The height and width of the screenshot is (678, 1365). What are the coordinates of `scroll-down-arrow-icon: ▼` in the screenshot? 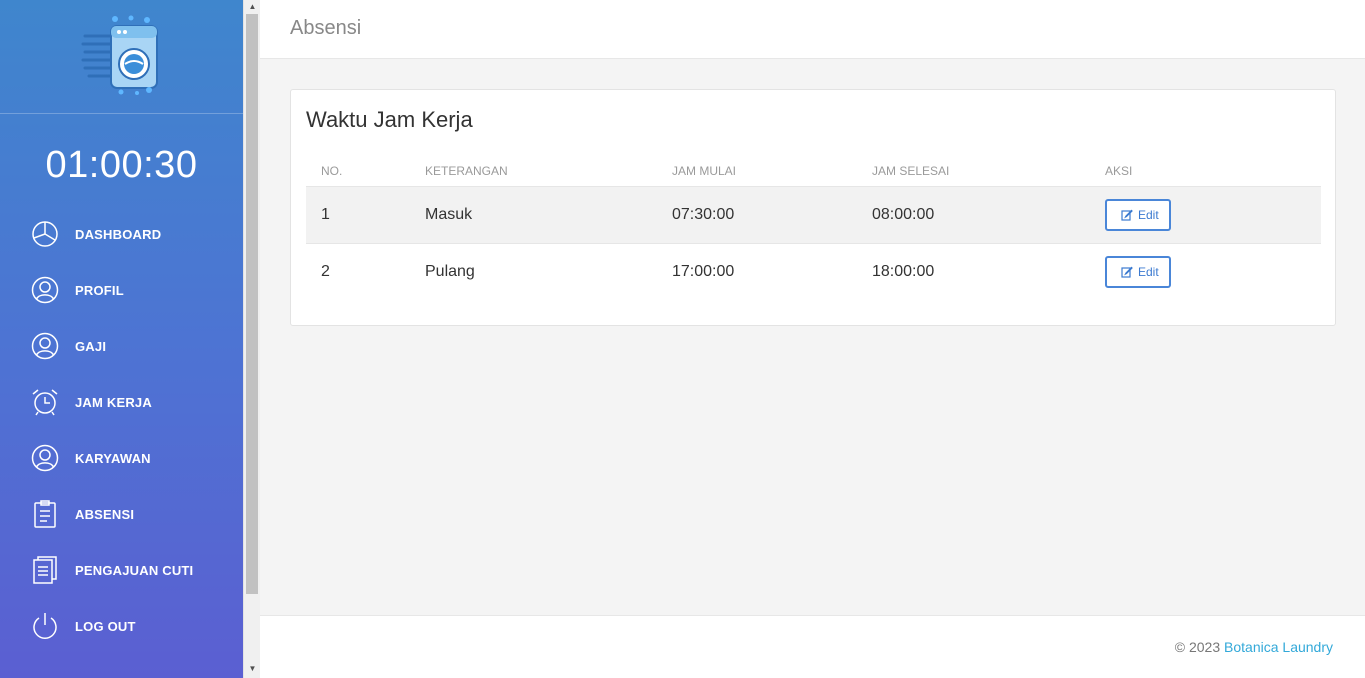 It's located at (252, 669).